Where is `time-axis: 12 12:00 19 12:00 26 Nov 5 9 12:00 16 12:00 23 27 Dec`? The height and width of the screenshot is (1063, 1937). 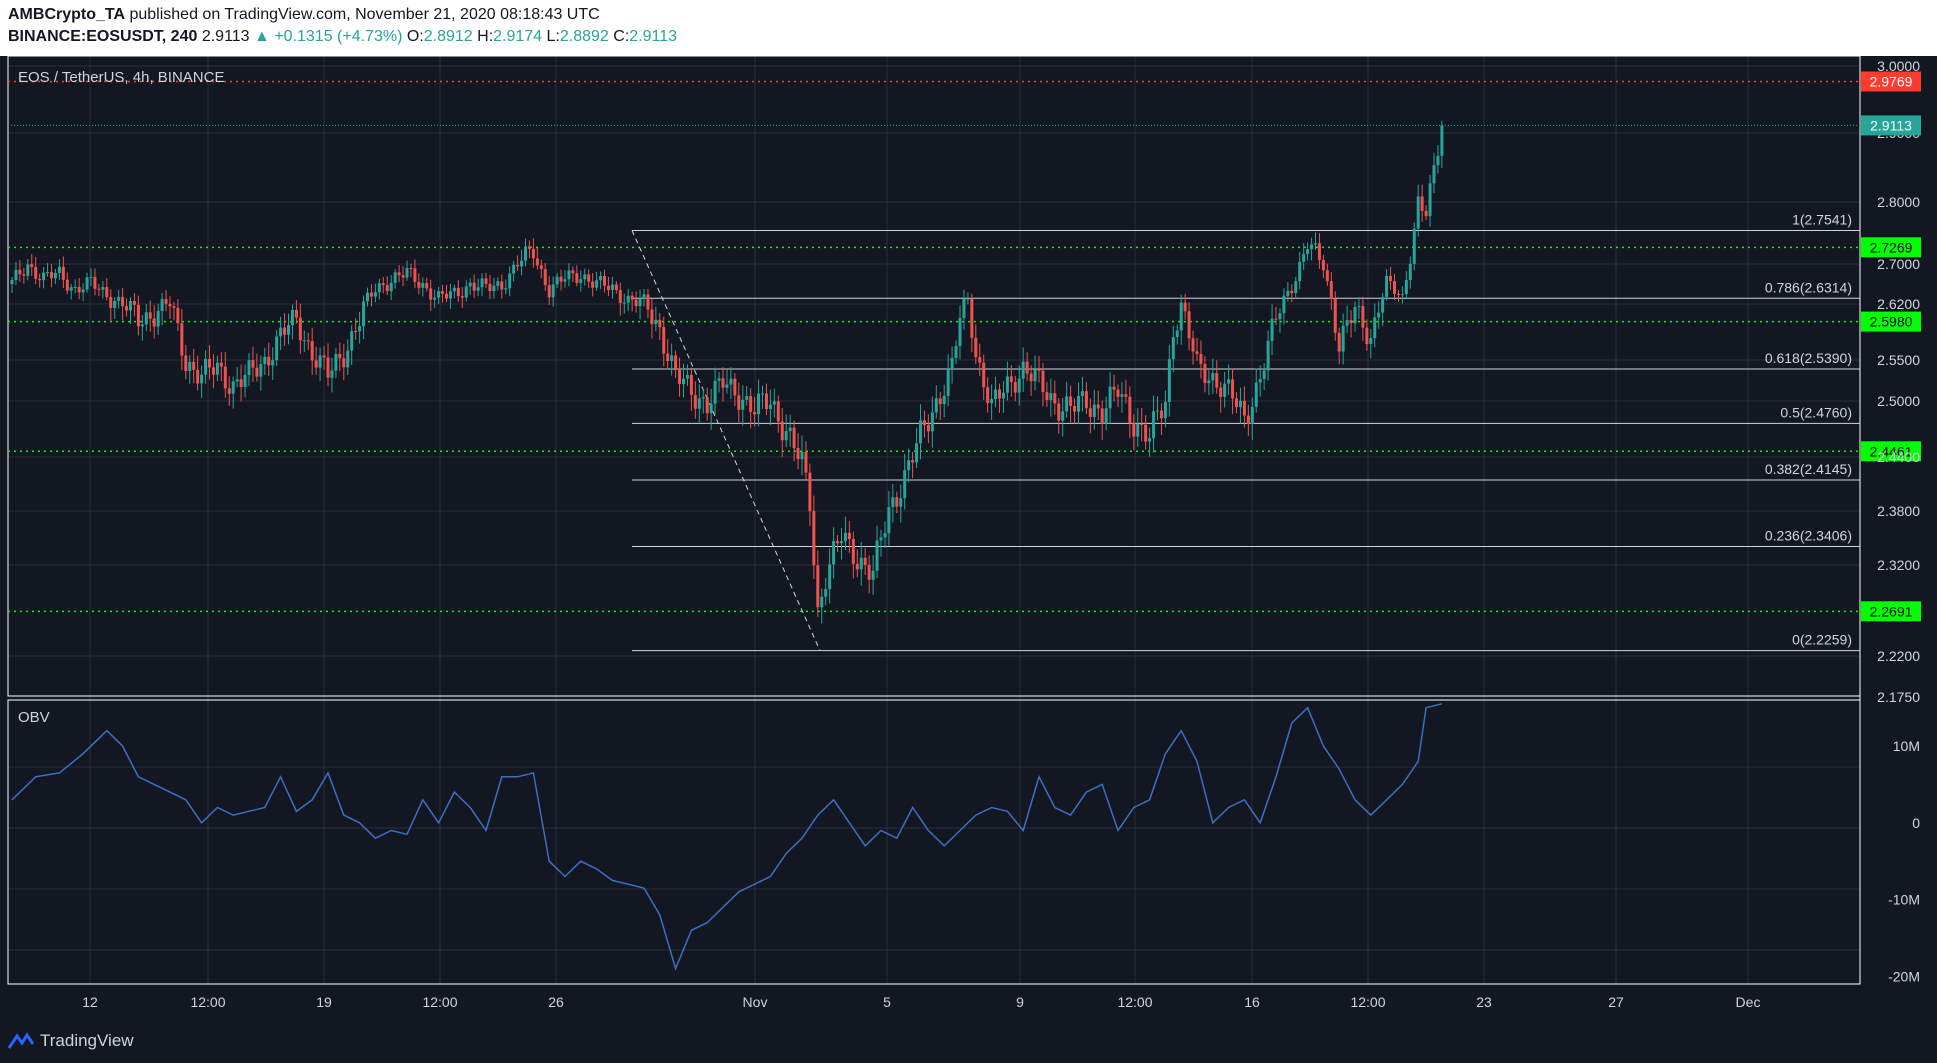 time-axis: 12 12:00 19 12:00 26 Nov 5 9 12:00 16 12:00 23 27 Dec is located at coordinates (921, 1002).